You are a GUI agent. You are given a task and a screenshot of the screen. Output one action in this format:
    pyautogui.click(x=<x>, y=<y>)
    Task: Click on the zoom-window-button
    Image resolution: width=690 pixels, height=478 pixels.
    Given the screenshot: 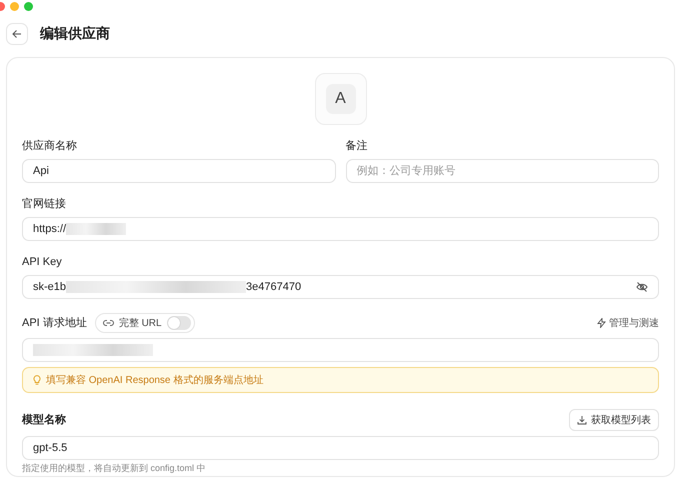 What is the action you would take?
    pyautogui.click(x=28, y=6)
    